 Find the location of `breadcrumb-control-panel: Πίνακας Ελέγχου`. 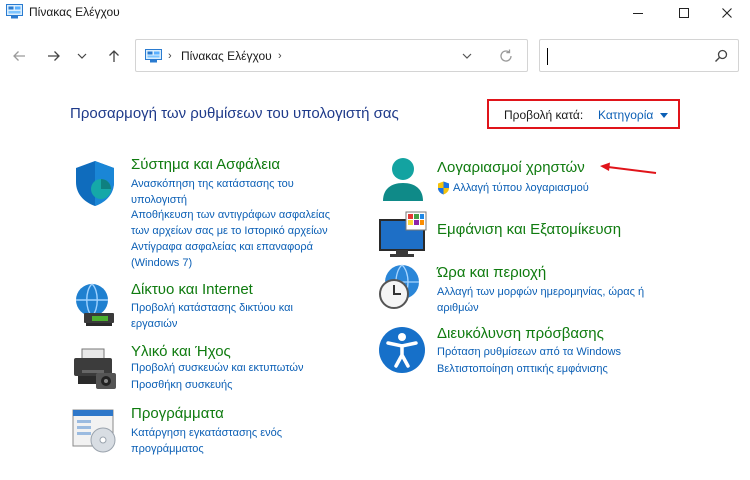

breadcrumb-control-panel: Πίνακας Ελέγχου is located at coordinates (226, 56).